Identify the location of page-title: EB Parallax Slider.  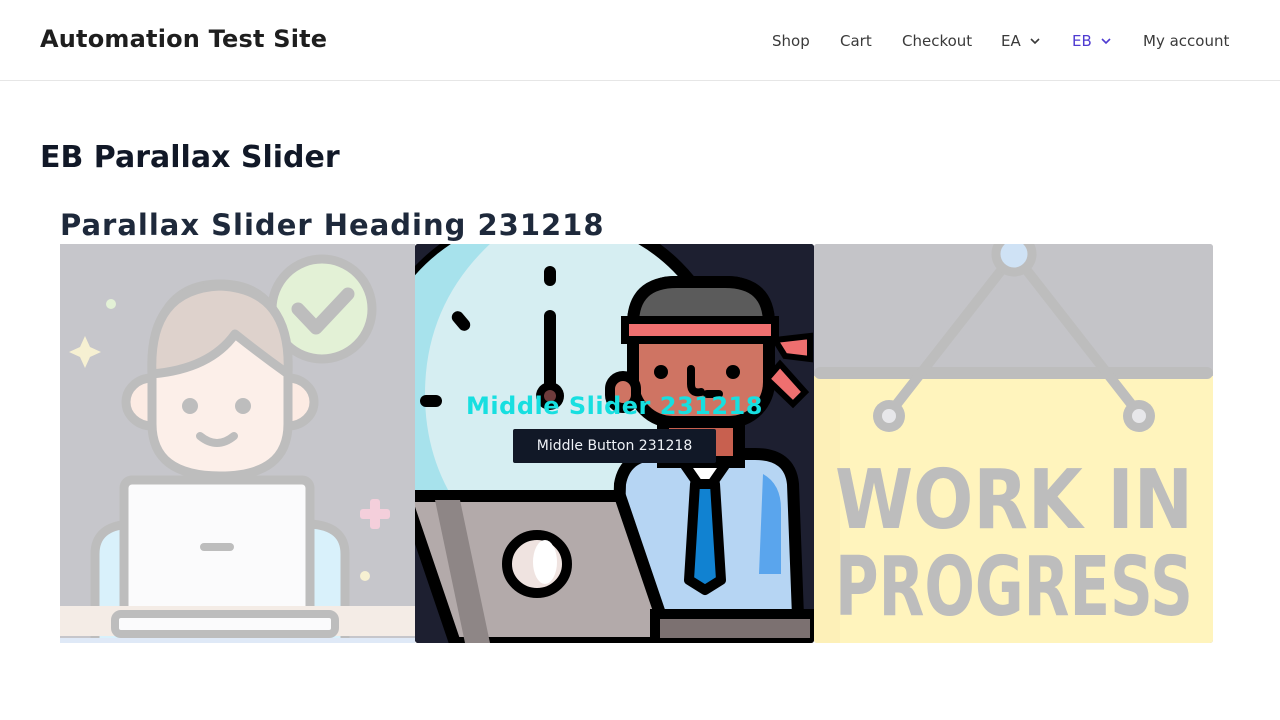
(190, 157).